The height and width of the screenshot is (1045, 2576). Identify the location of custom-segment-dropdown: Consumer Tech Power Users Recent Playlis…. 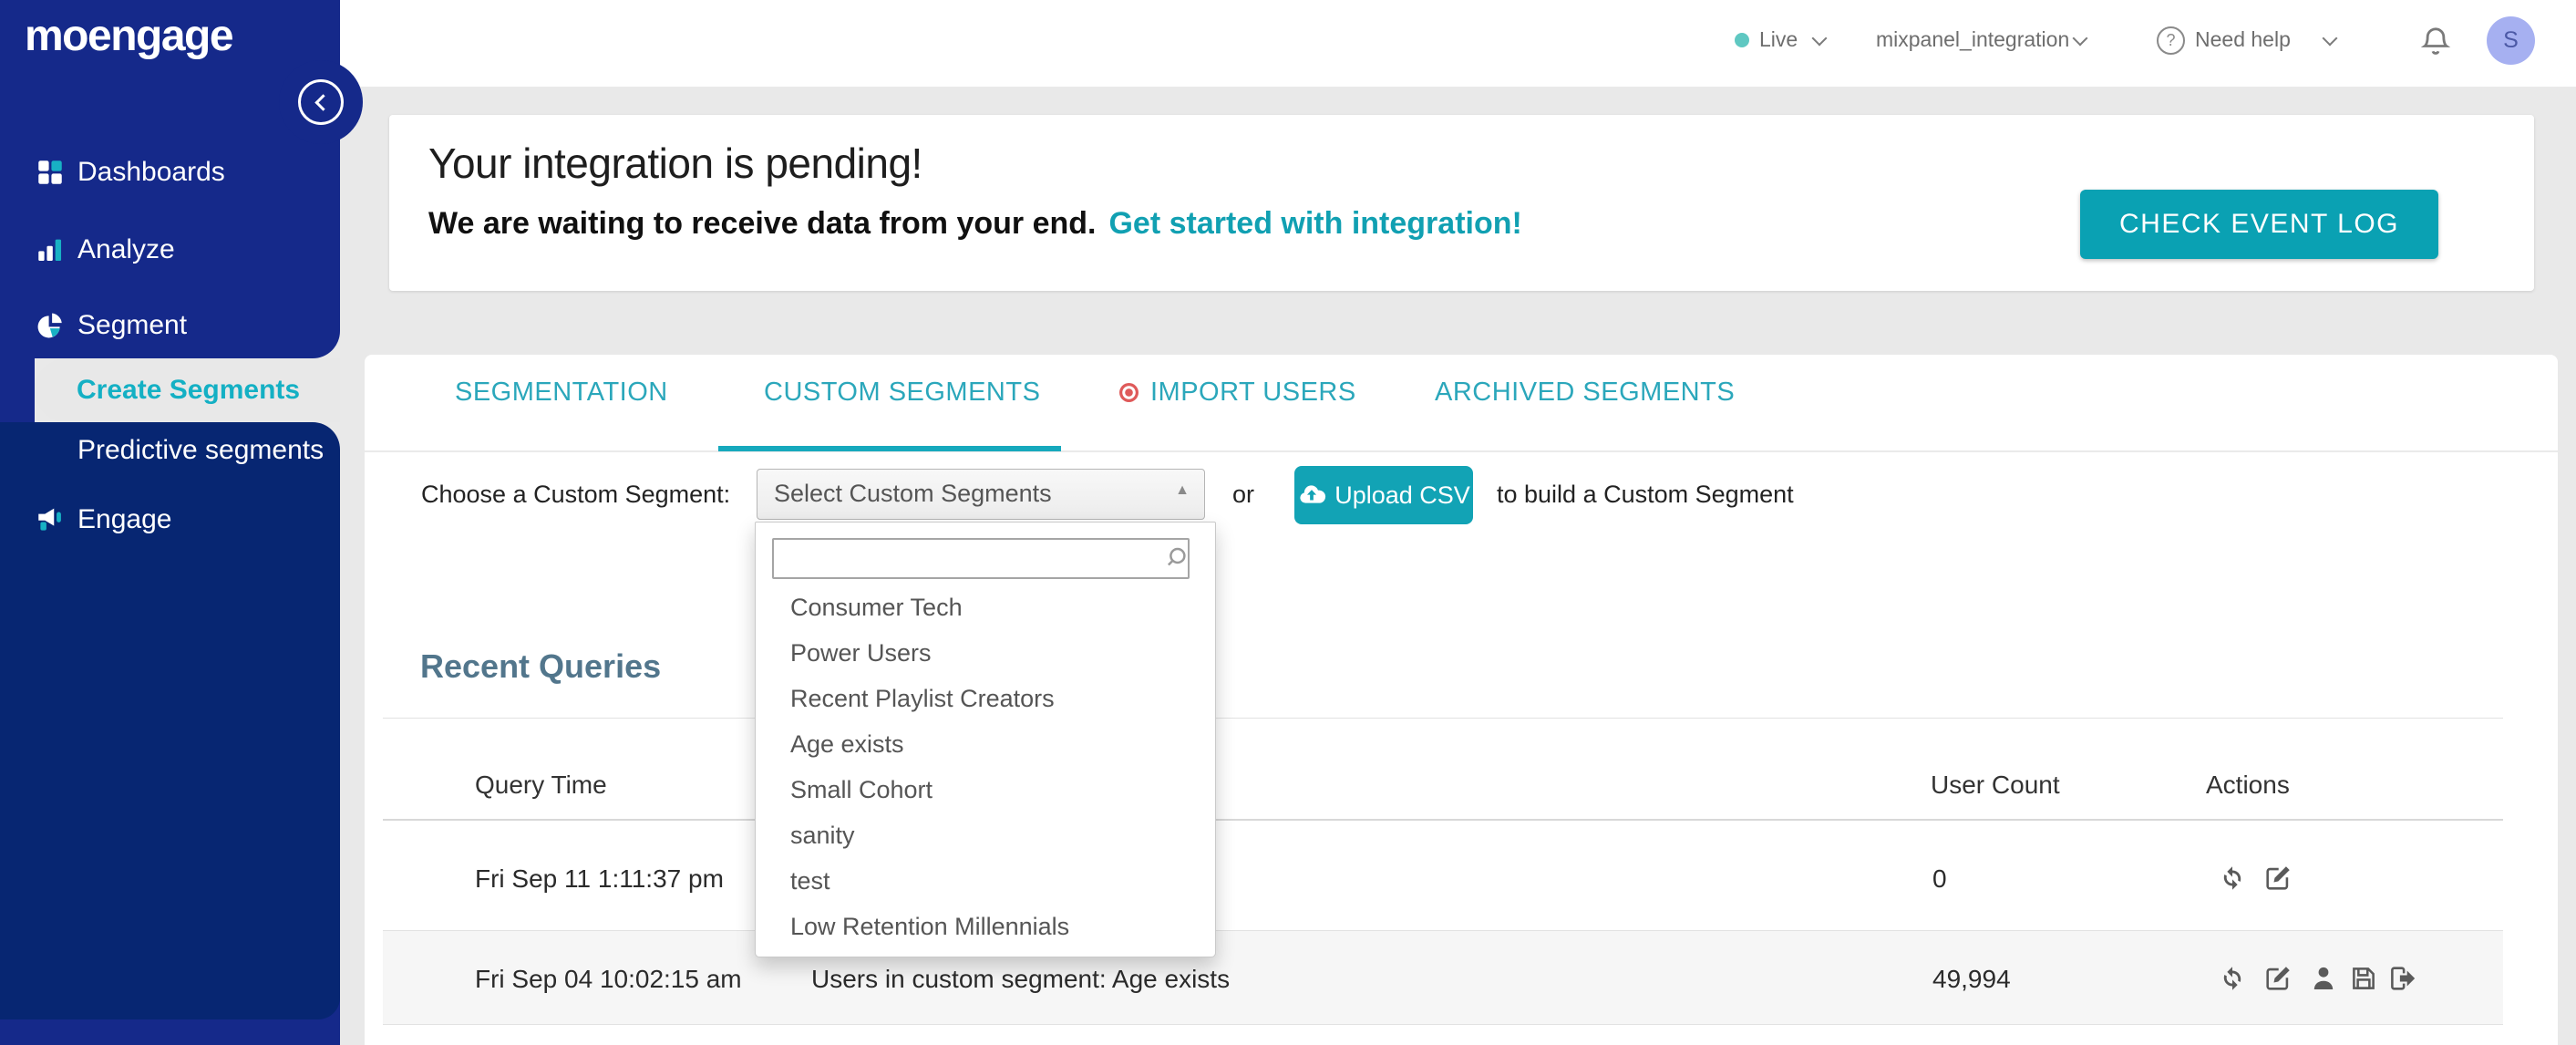
(985, 739).